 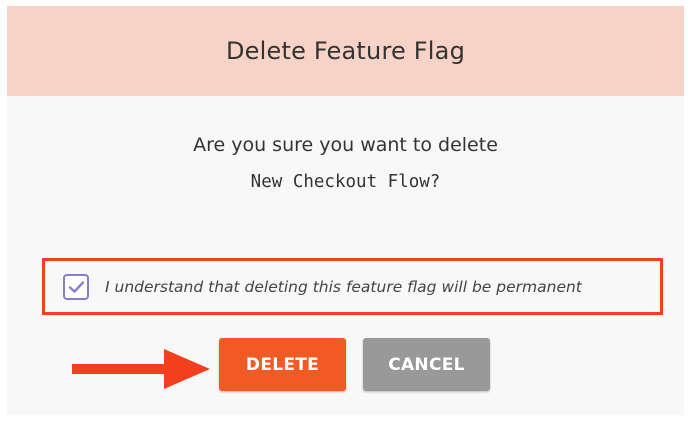 I want to click on delete-button: DELETE, so click(x=282, y=364).